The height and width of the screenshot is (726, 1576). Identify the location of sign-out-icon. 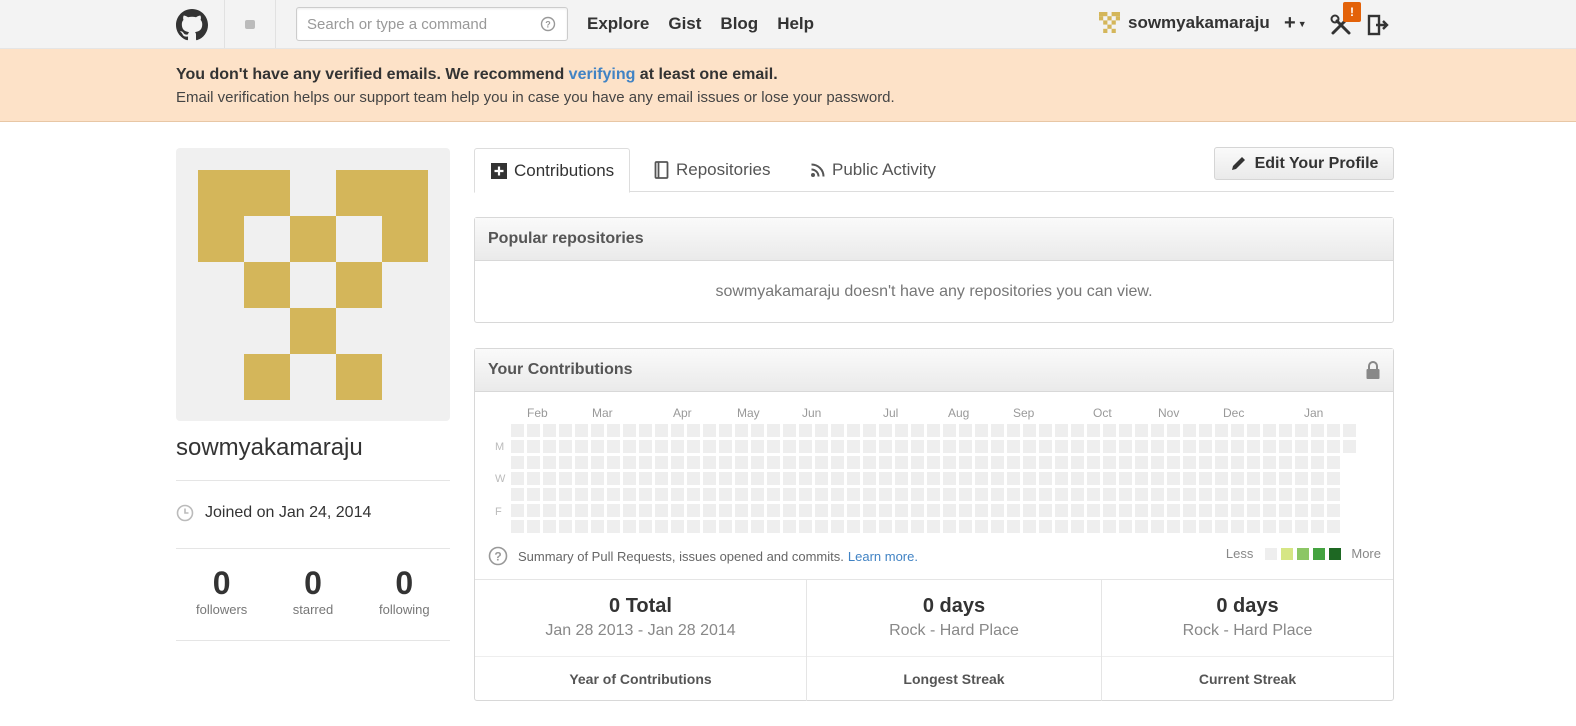
(1378, 25).